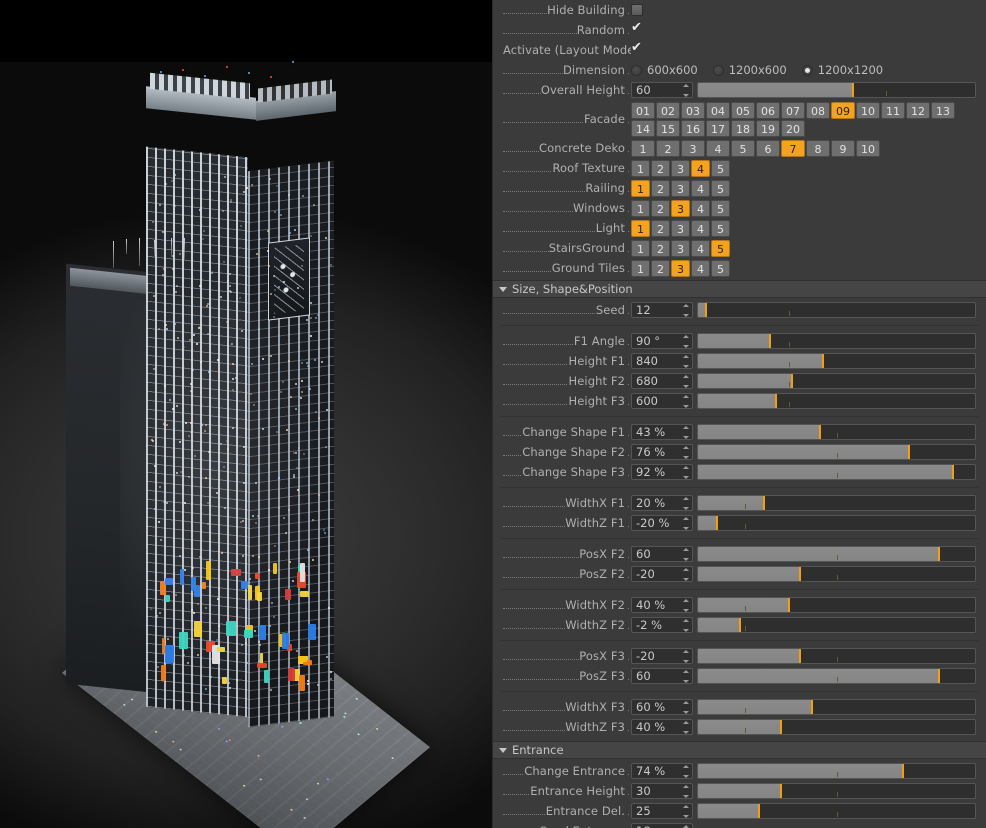  What do you see at coordinates (662, 401) in the screenshot?
I see `number-field-height-f3: 600` at bounding box center [662, 401].